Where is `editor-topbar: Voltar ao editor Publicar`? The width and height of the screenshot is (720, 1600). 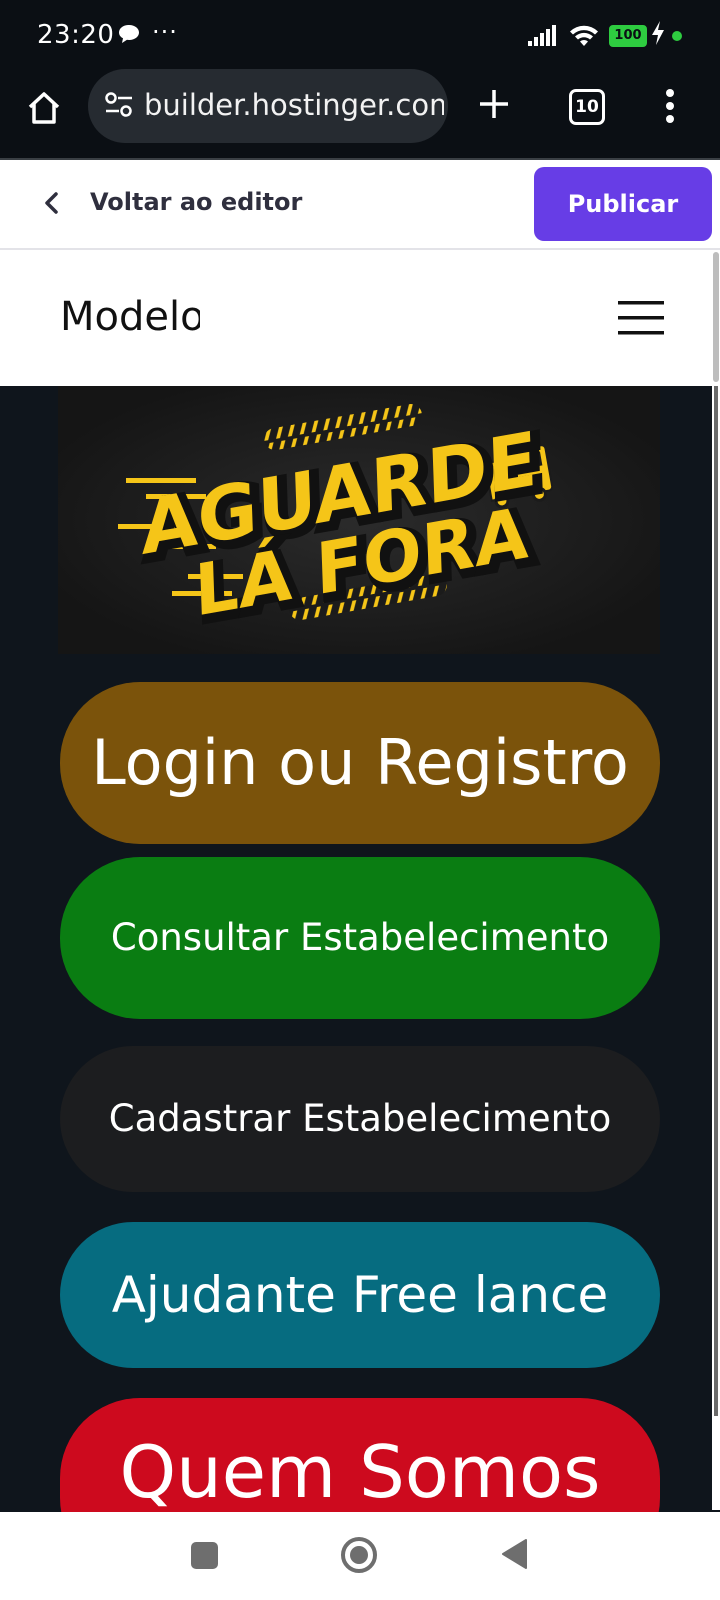 editor-topbar: Voltar ao editor Publicar is located at coordinates (360, 205).